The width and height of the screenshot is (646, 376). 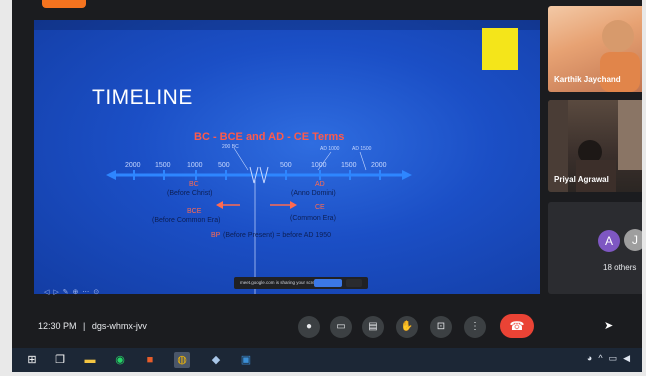 I want to click on windows-taskbar: ⊞ ❐ ▬ ◉ ■ ◍ ◆ ▣ ◕^▭◀, so click(x=327, y=360).